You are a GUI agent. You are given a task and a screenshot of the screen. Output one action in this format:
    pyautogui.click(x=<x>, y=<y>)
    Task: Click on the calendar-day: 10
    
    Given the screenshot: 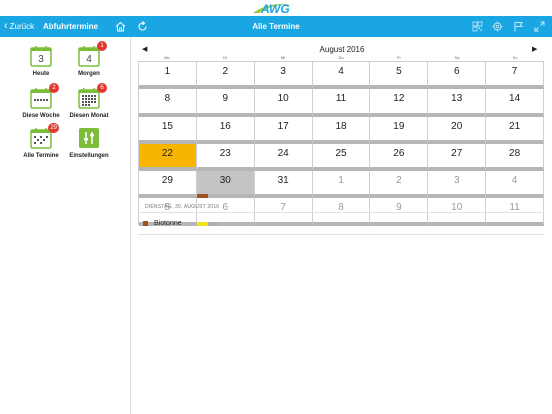 What is the action you would take?
    pyautogui.click(x=283, y=103)
    